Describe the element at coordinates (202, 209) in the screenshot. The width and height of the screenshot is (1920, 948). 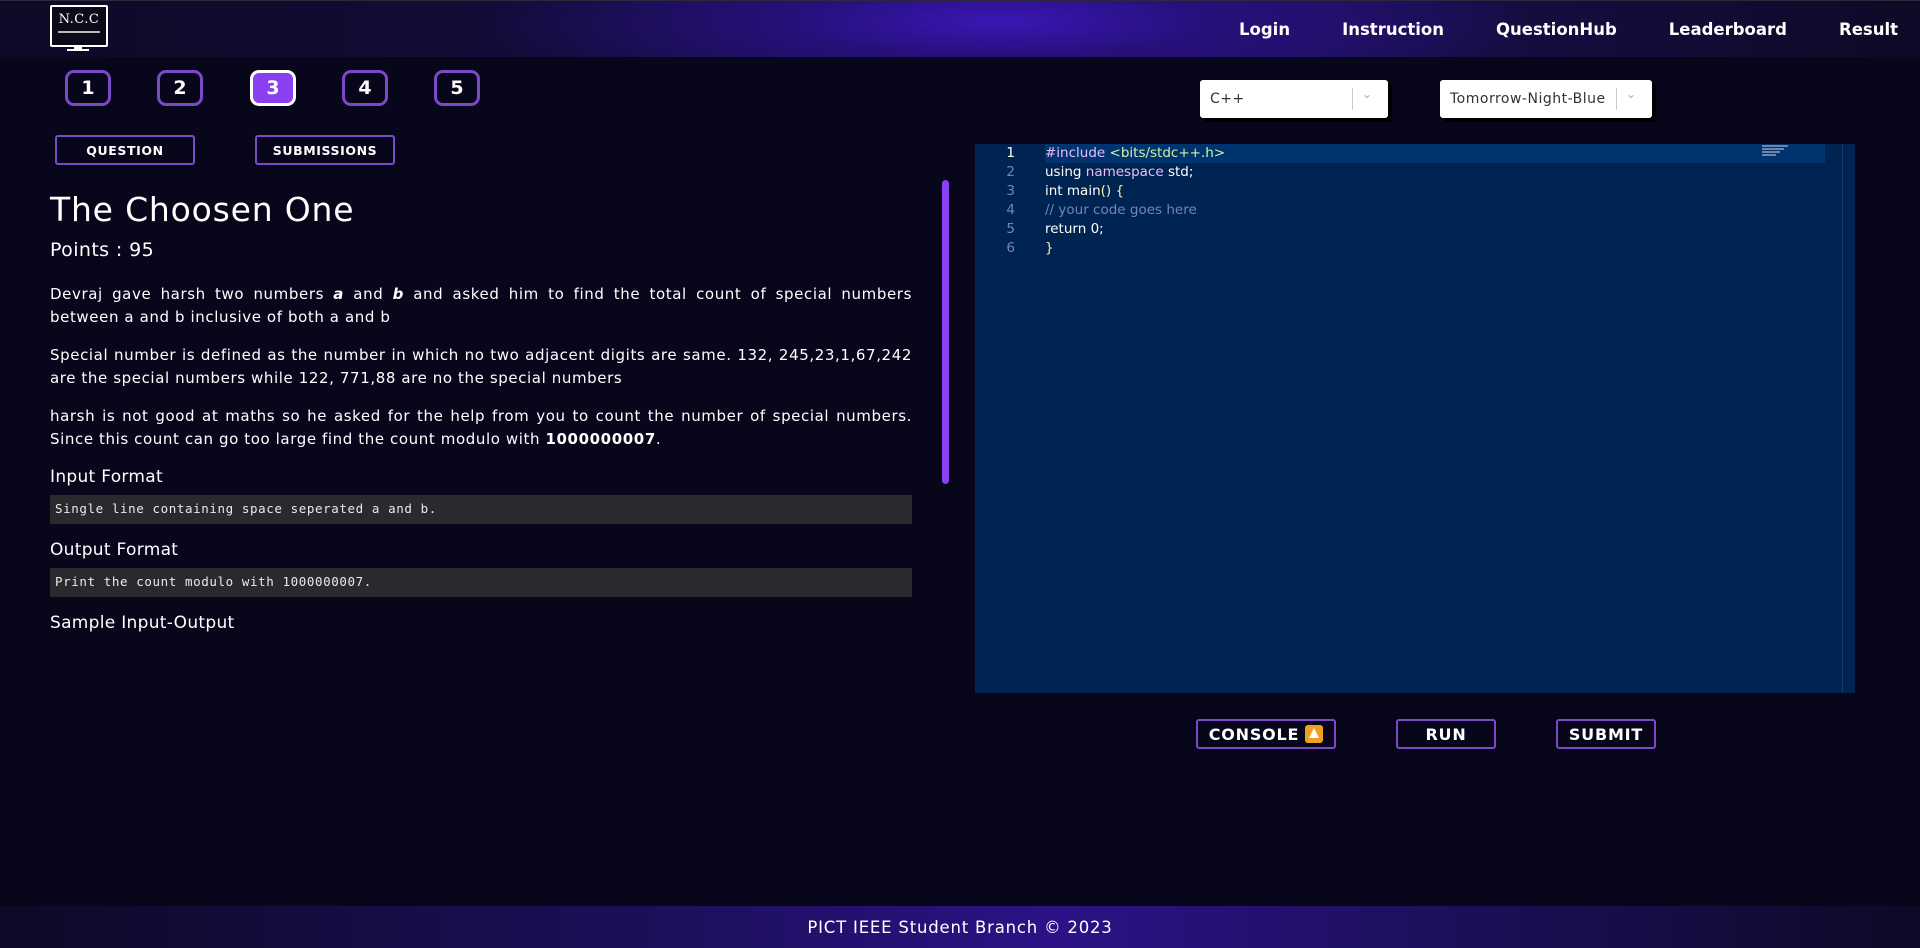
I see `problem-title: The Choosen One` at that location.